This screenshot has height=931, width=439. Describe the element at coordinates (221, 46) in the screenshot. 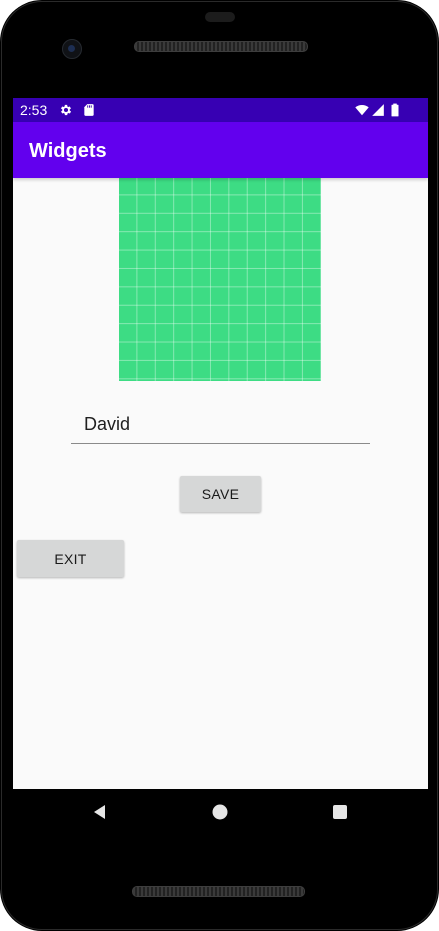

I see `top-speaker-grille` at that location.